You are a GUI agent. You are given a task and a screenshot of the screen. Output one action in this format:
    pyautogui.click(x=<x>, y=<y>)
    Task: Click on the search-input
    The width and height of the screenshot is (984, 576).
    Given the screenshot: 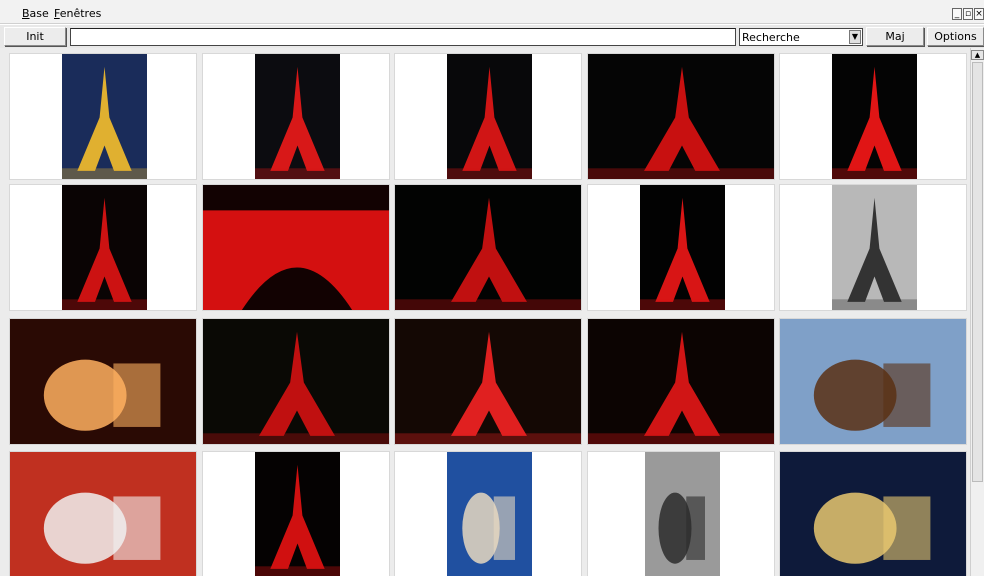 What is the action you would take?
    pyautogui.click(x=403, y=37)
    